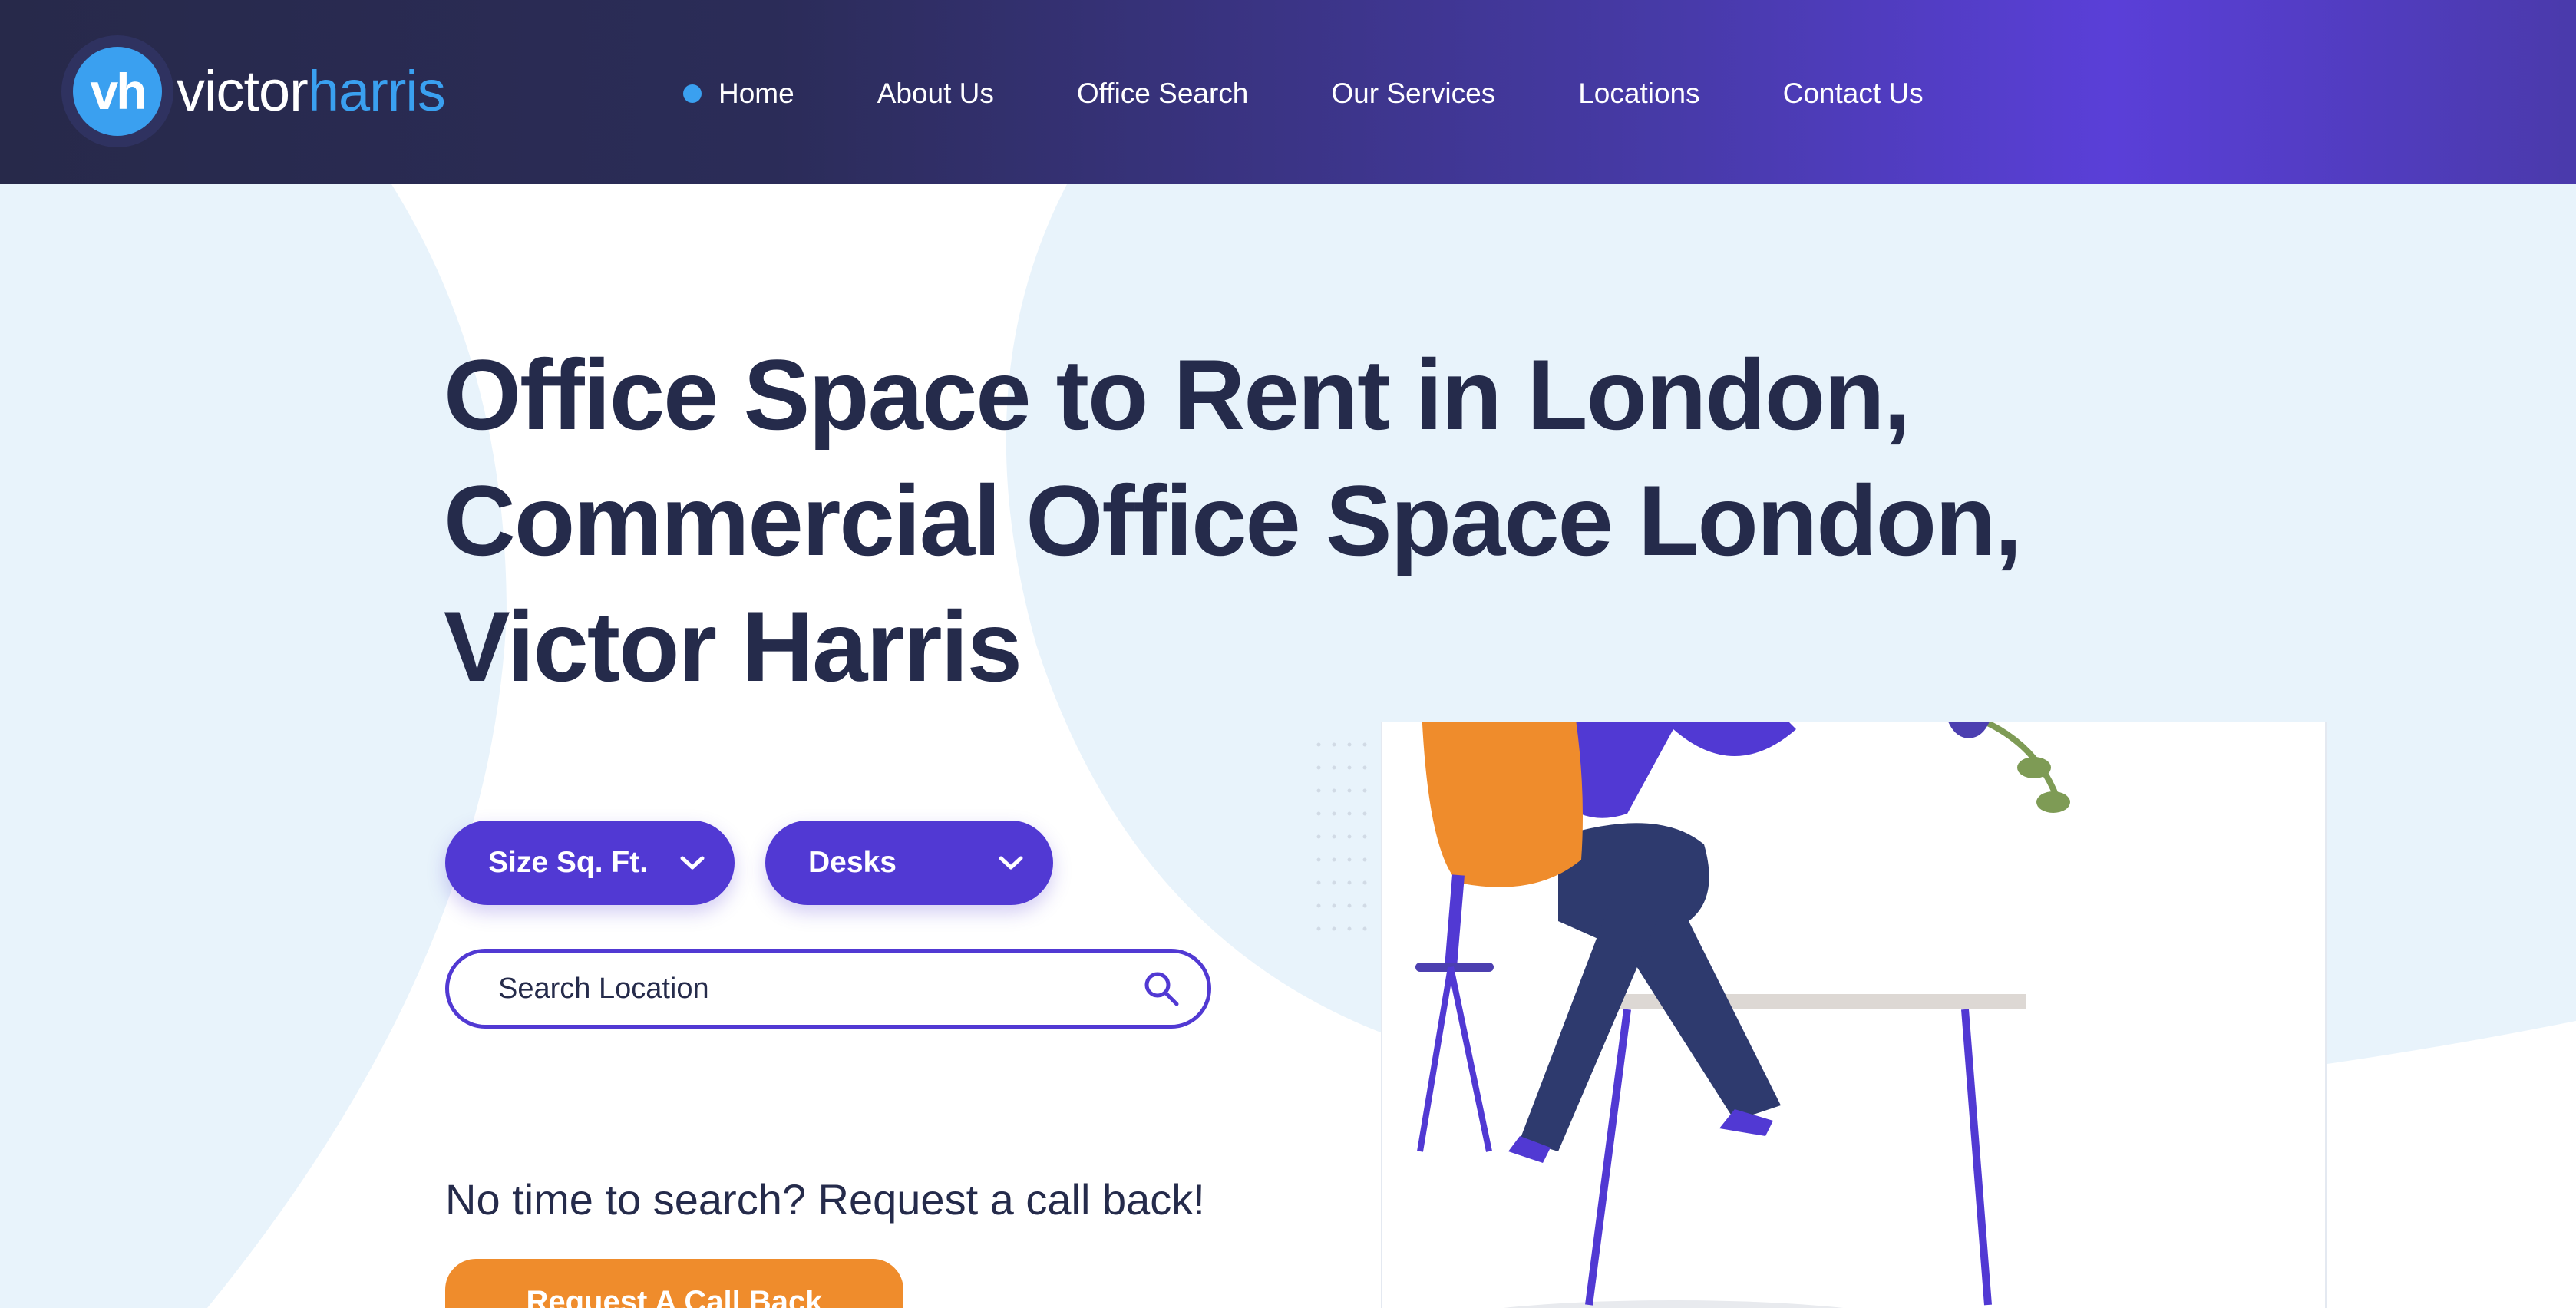 The image size is (2576, 1308). I want to click on nav-about-us: About Us, so click(935, 94).